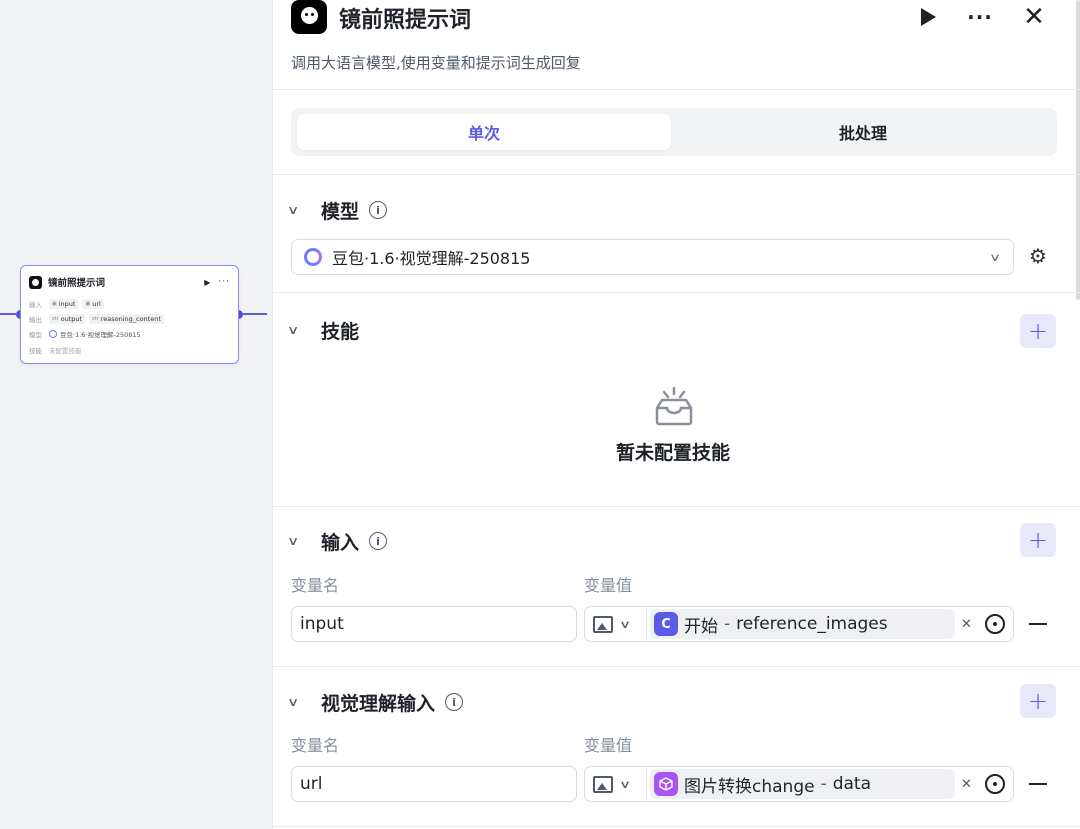  What do you see at coordinates (35, 335) in the screenshot?
I see `node-model-label: 模型` at bounding box center [35, 335].